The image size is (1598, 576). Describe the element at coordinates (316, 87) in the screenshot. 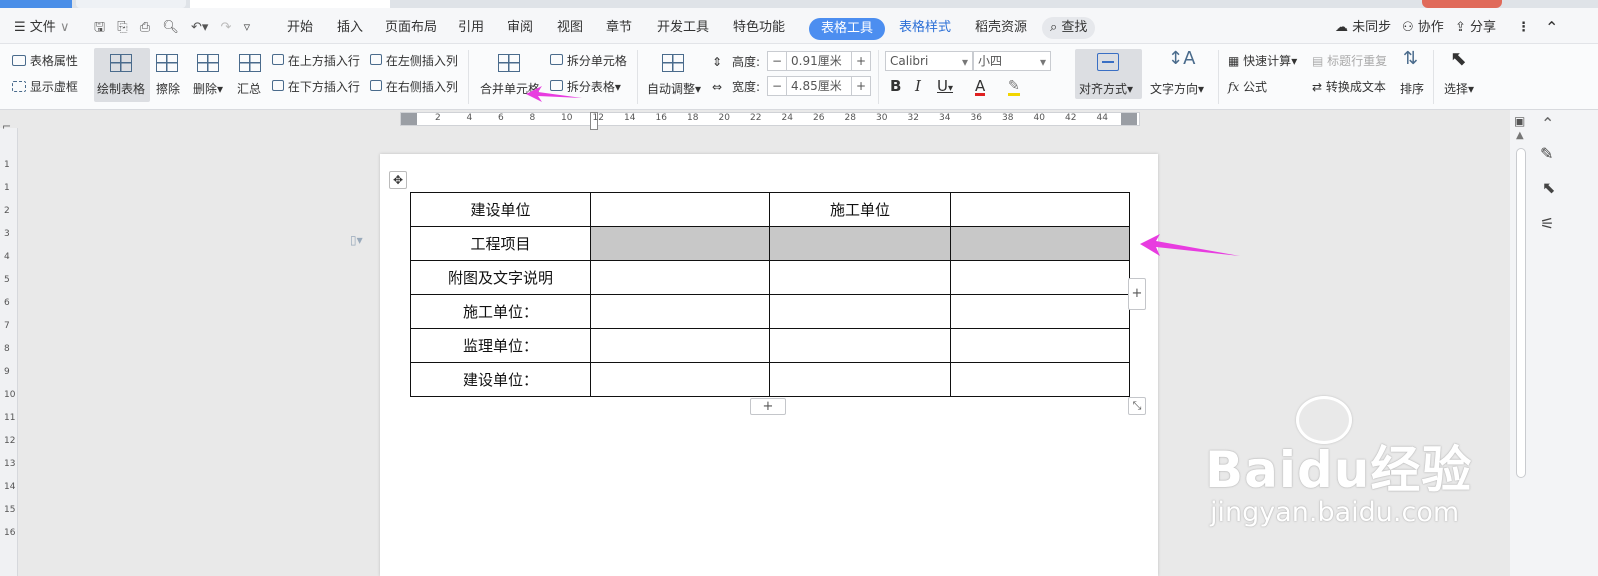

I see `insert-below-button: 在下方插入行` at that location.